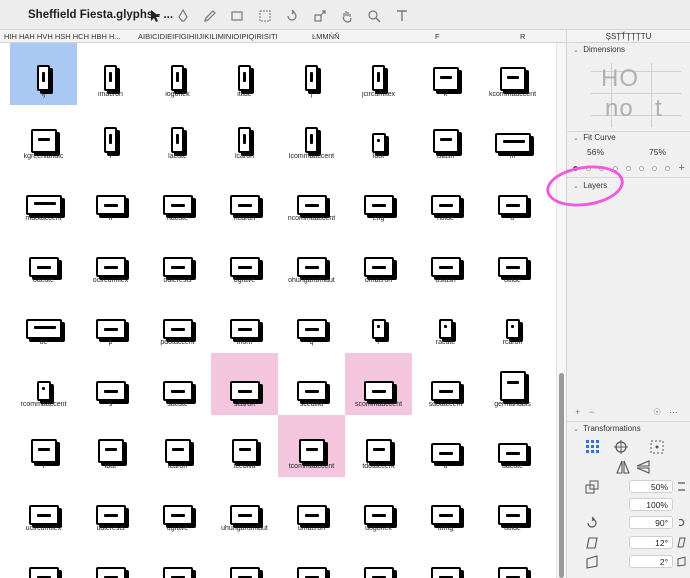 This screenshot has height=578, width=690. What do you see at coordinates (43, 74) in the screenshot?
I see `glyph-cell: ij` at bounding box center [43, 74].